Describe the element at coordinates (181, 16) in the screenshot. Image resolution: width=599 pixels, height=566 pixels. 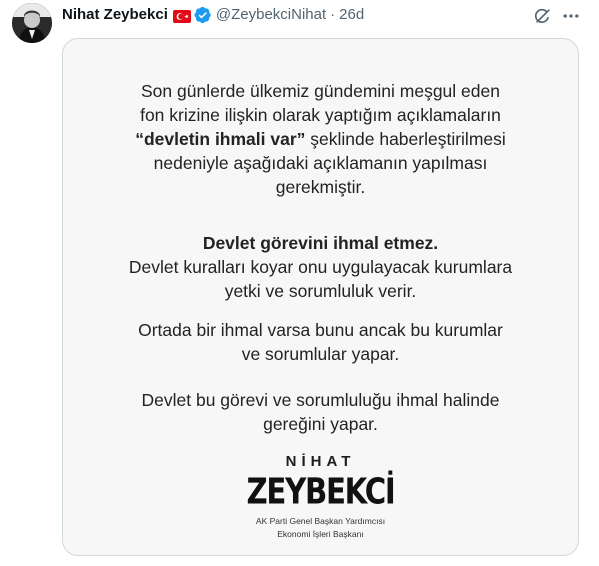
I see `turkey-flag-icon` at that location.